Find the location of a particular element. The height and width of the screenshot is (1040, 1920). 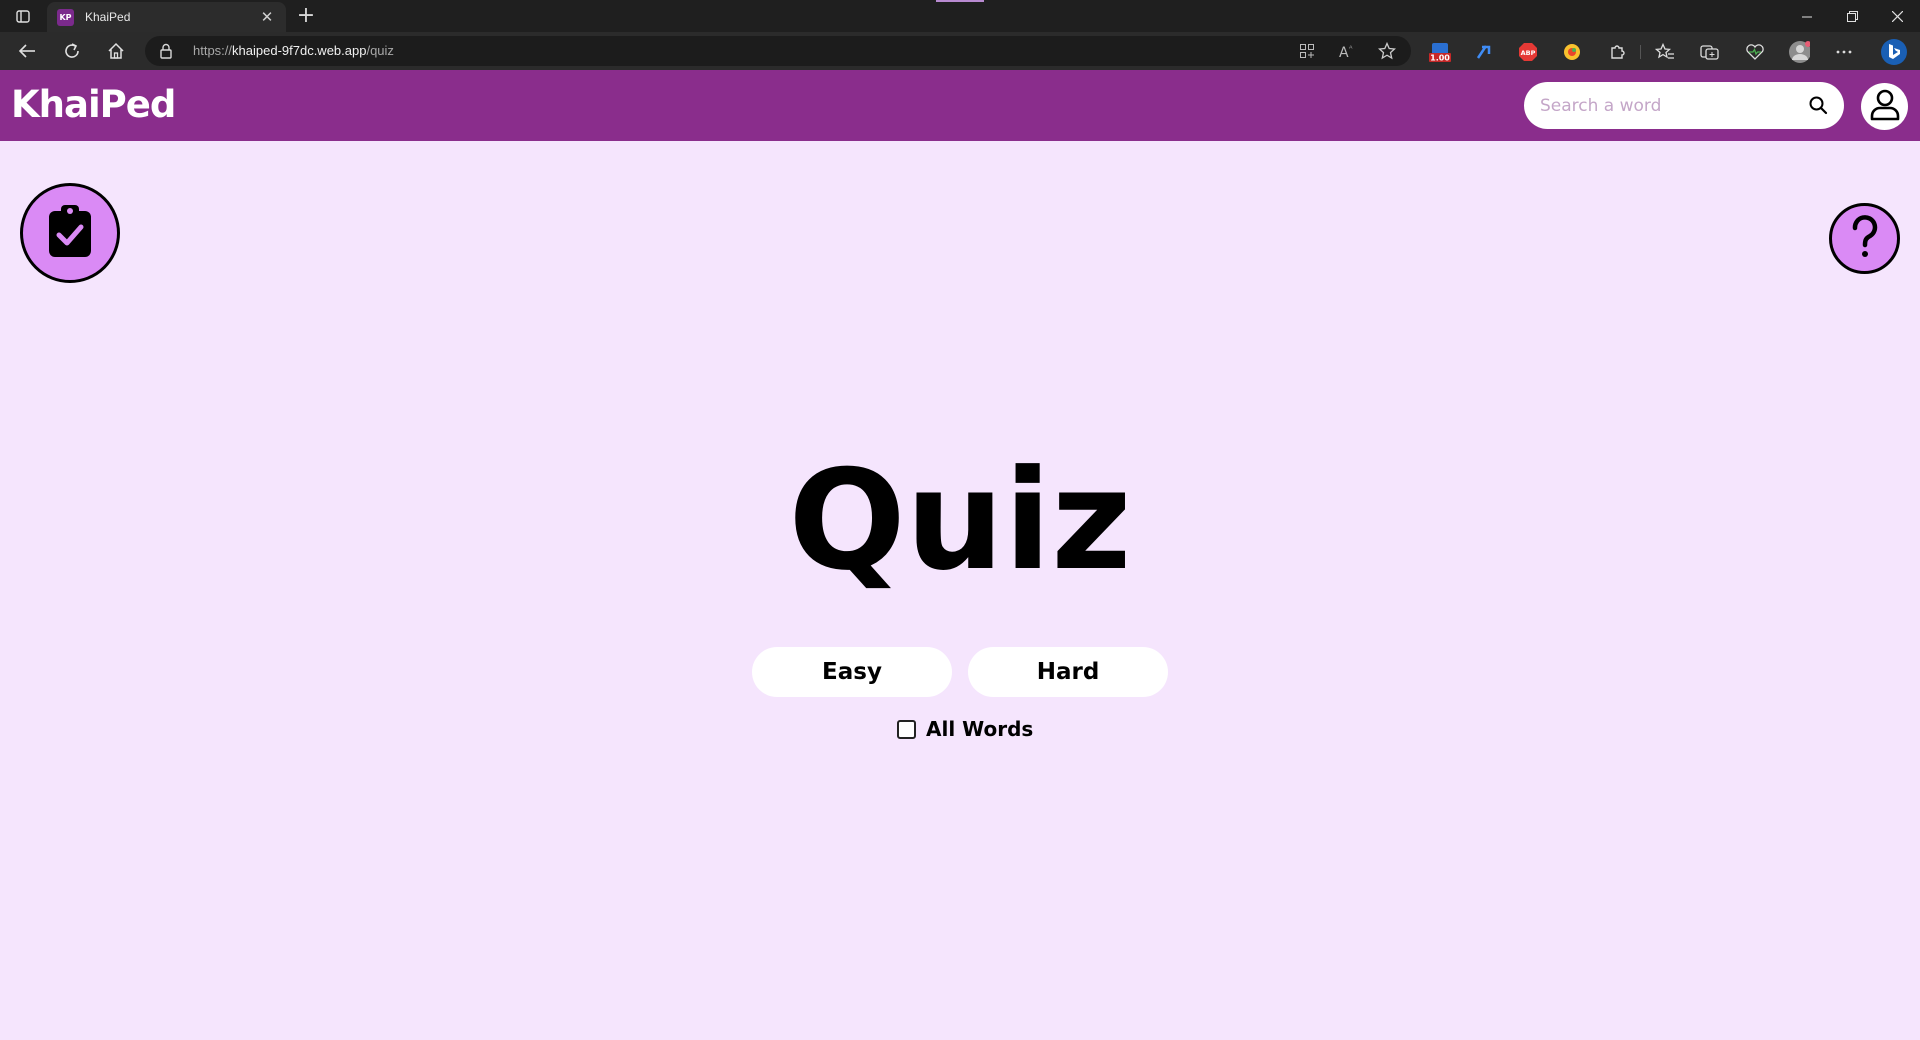

all-words-option: All Words is located at coordinates (965, 729).